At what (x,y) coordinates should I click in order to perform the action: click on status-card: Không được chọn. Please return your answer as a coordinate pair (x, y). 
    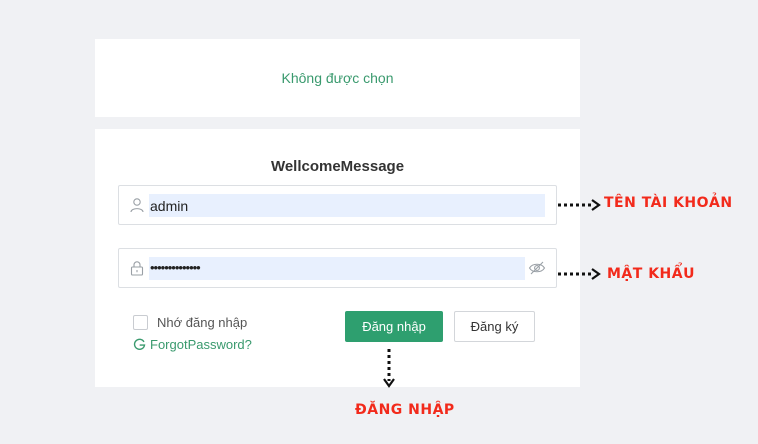
    Looking at the image, I should click on (337, 78).